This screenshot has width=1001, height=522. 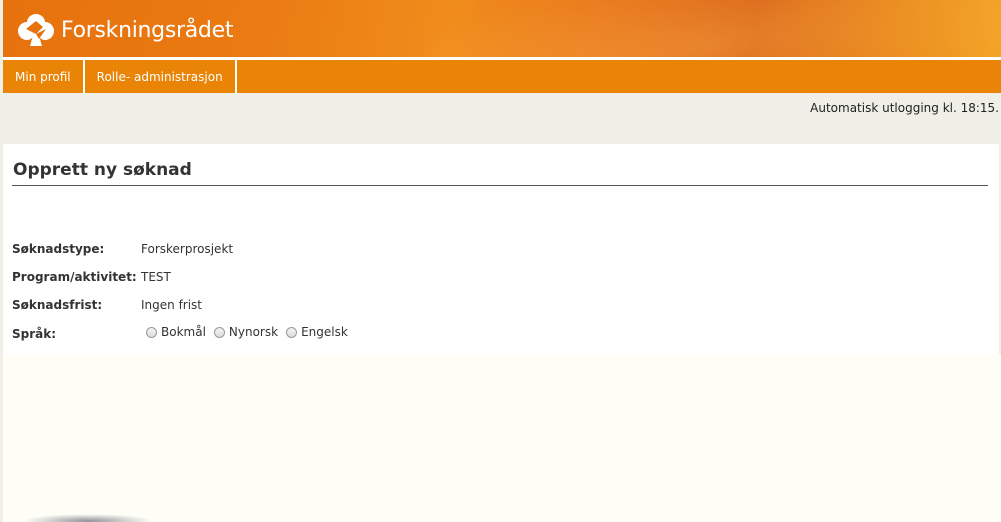 I want to click on radio-label: Engelsk, so click(x=324, y=332).